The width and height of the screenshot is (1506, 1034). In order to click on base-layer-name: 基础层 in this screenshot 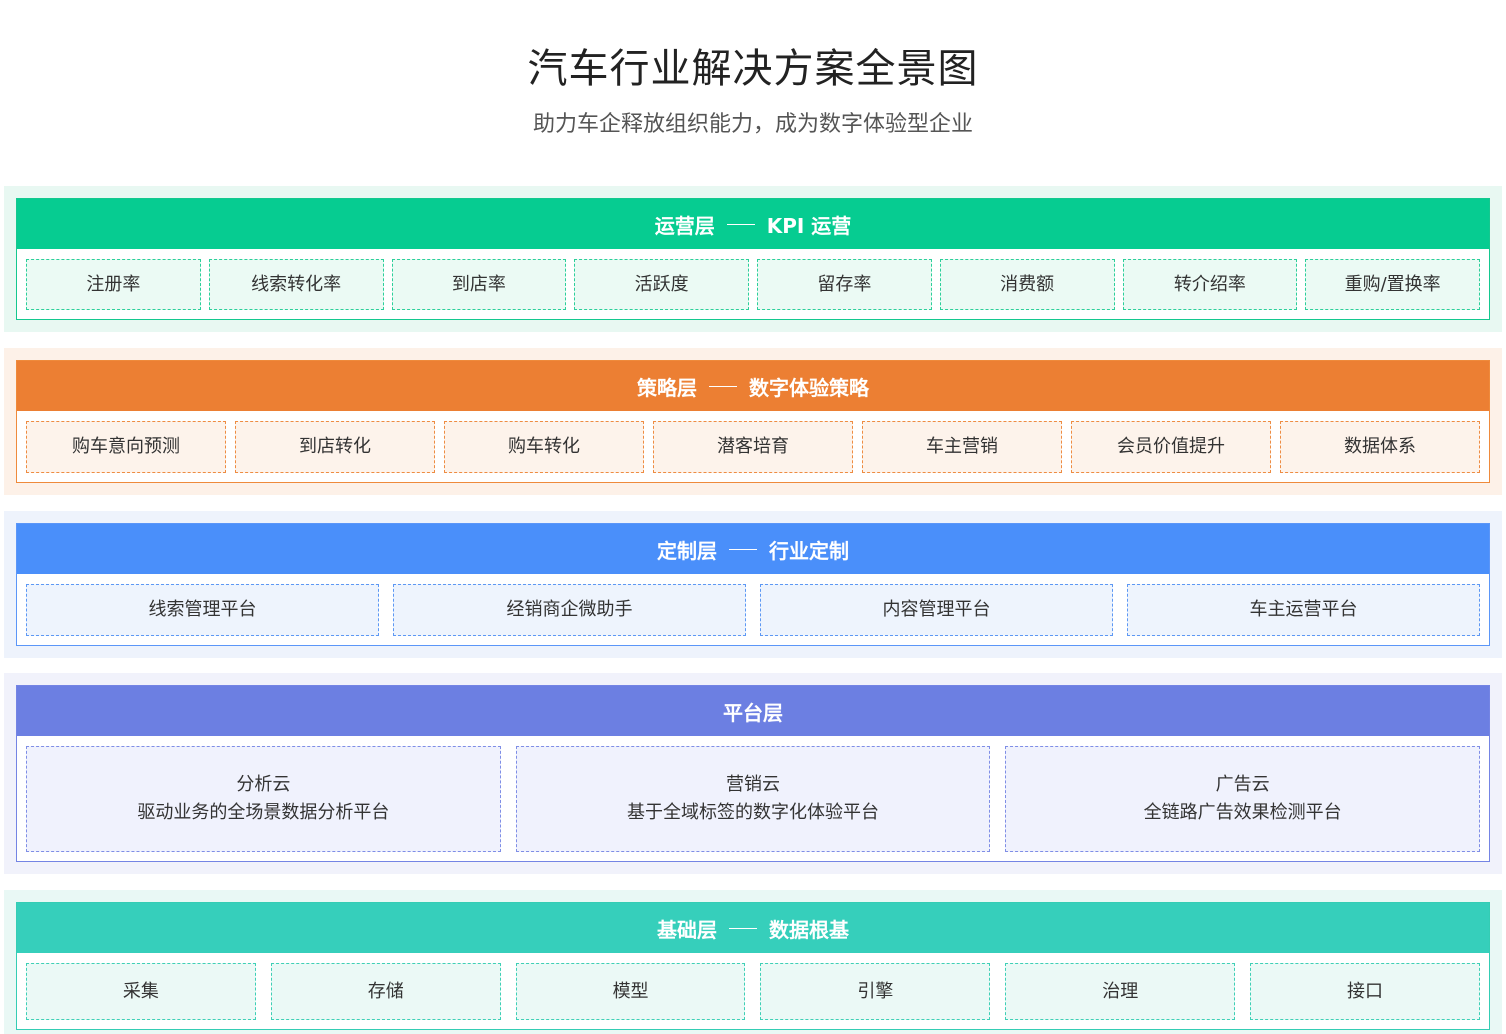, I will do `click(687, 929)`.